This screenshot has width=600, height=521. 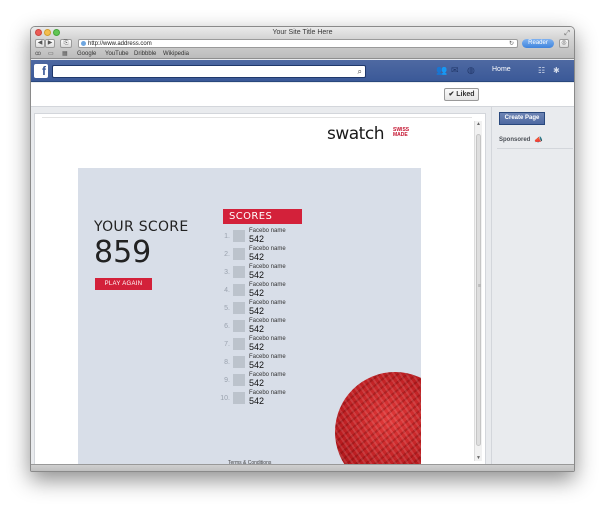 I want to click on page-header-bar: ✔ Liked, so click(x=302, y=95).